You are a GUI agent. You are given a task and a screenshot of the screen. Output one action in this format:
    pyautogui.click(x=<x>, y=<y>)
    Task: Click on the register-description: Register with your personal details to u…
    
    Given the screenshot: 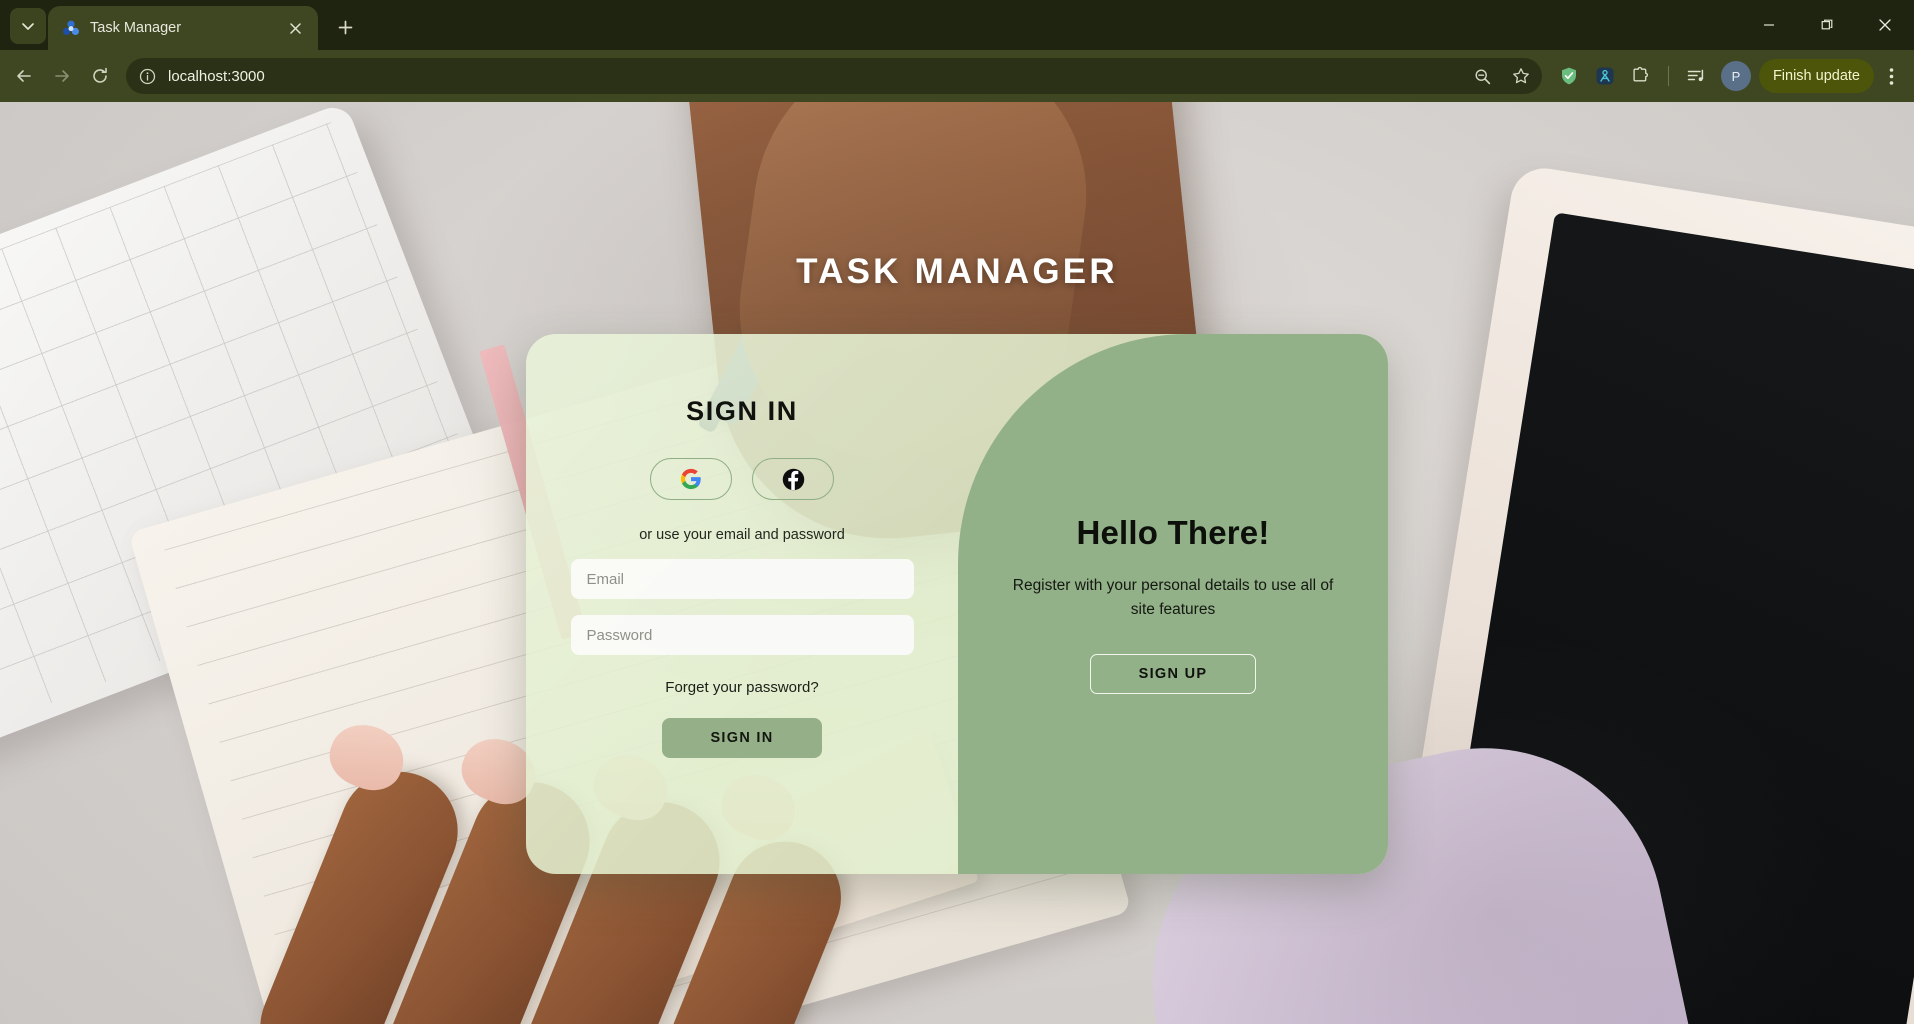 What is the action you would take?
    pyautogui.click(x=1173, y=597)
    